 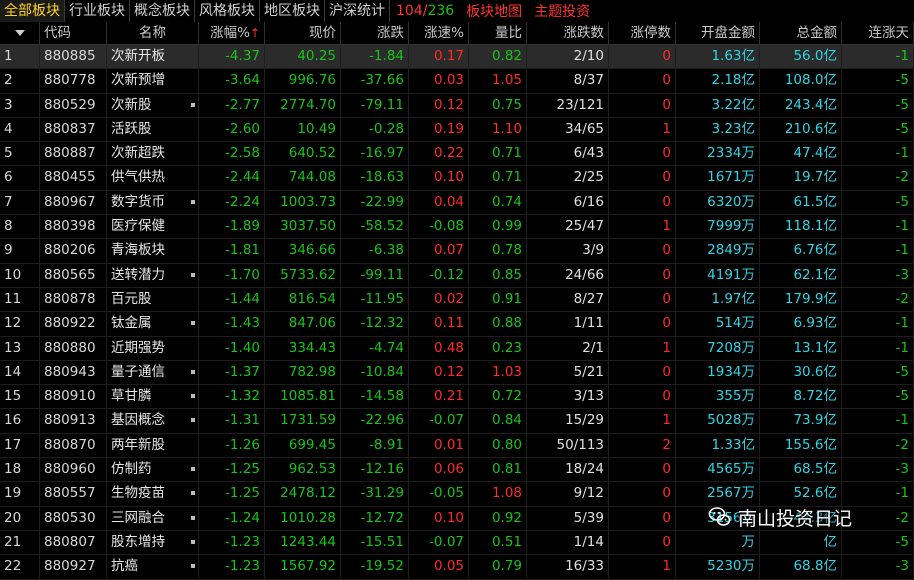 What do you see at coordinates (357, 11) in the screenshot?
I see `tab-5: 沪深统计` at bounding box center [357, 11].